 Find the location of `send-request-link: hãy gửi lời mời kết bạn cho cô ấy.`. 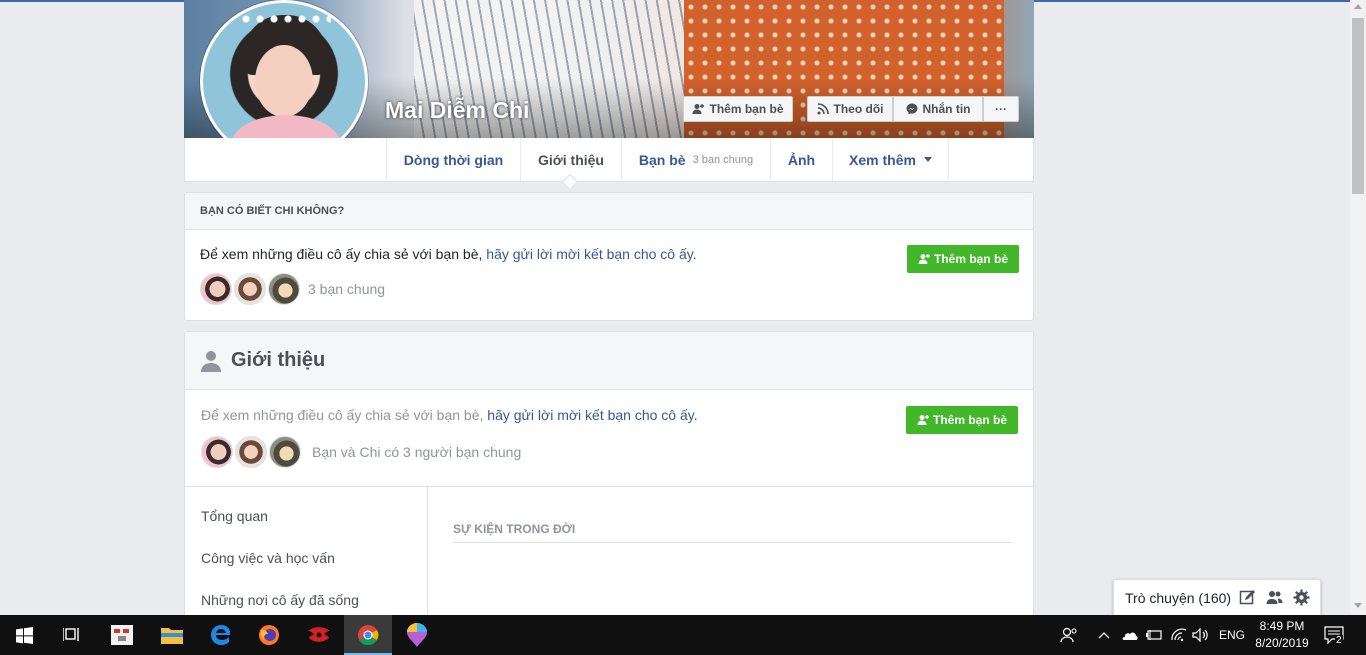

send-request-link: hãy gửi lời mời kết bạn cho cô ấy. is located at coordinates (591, 254).